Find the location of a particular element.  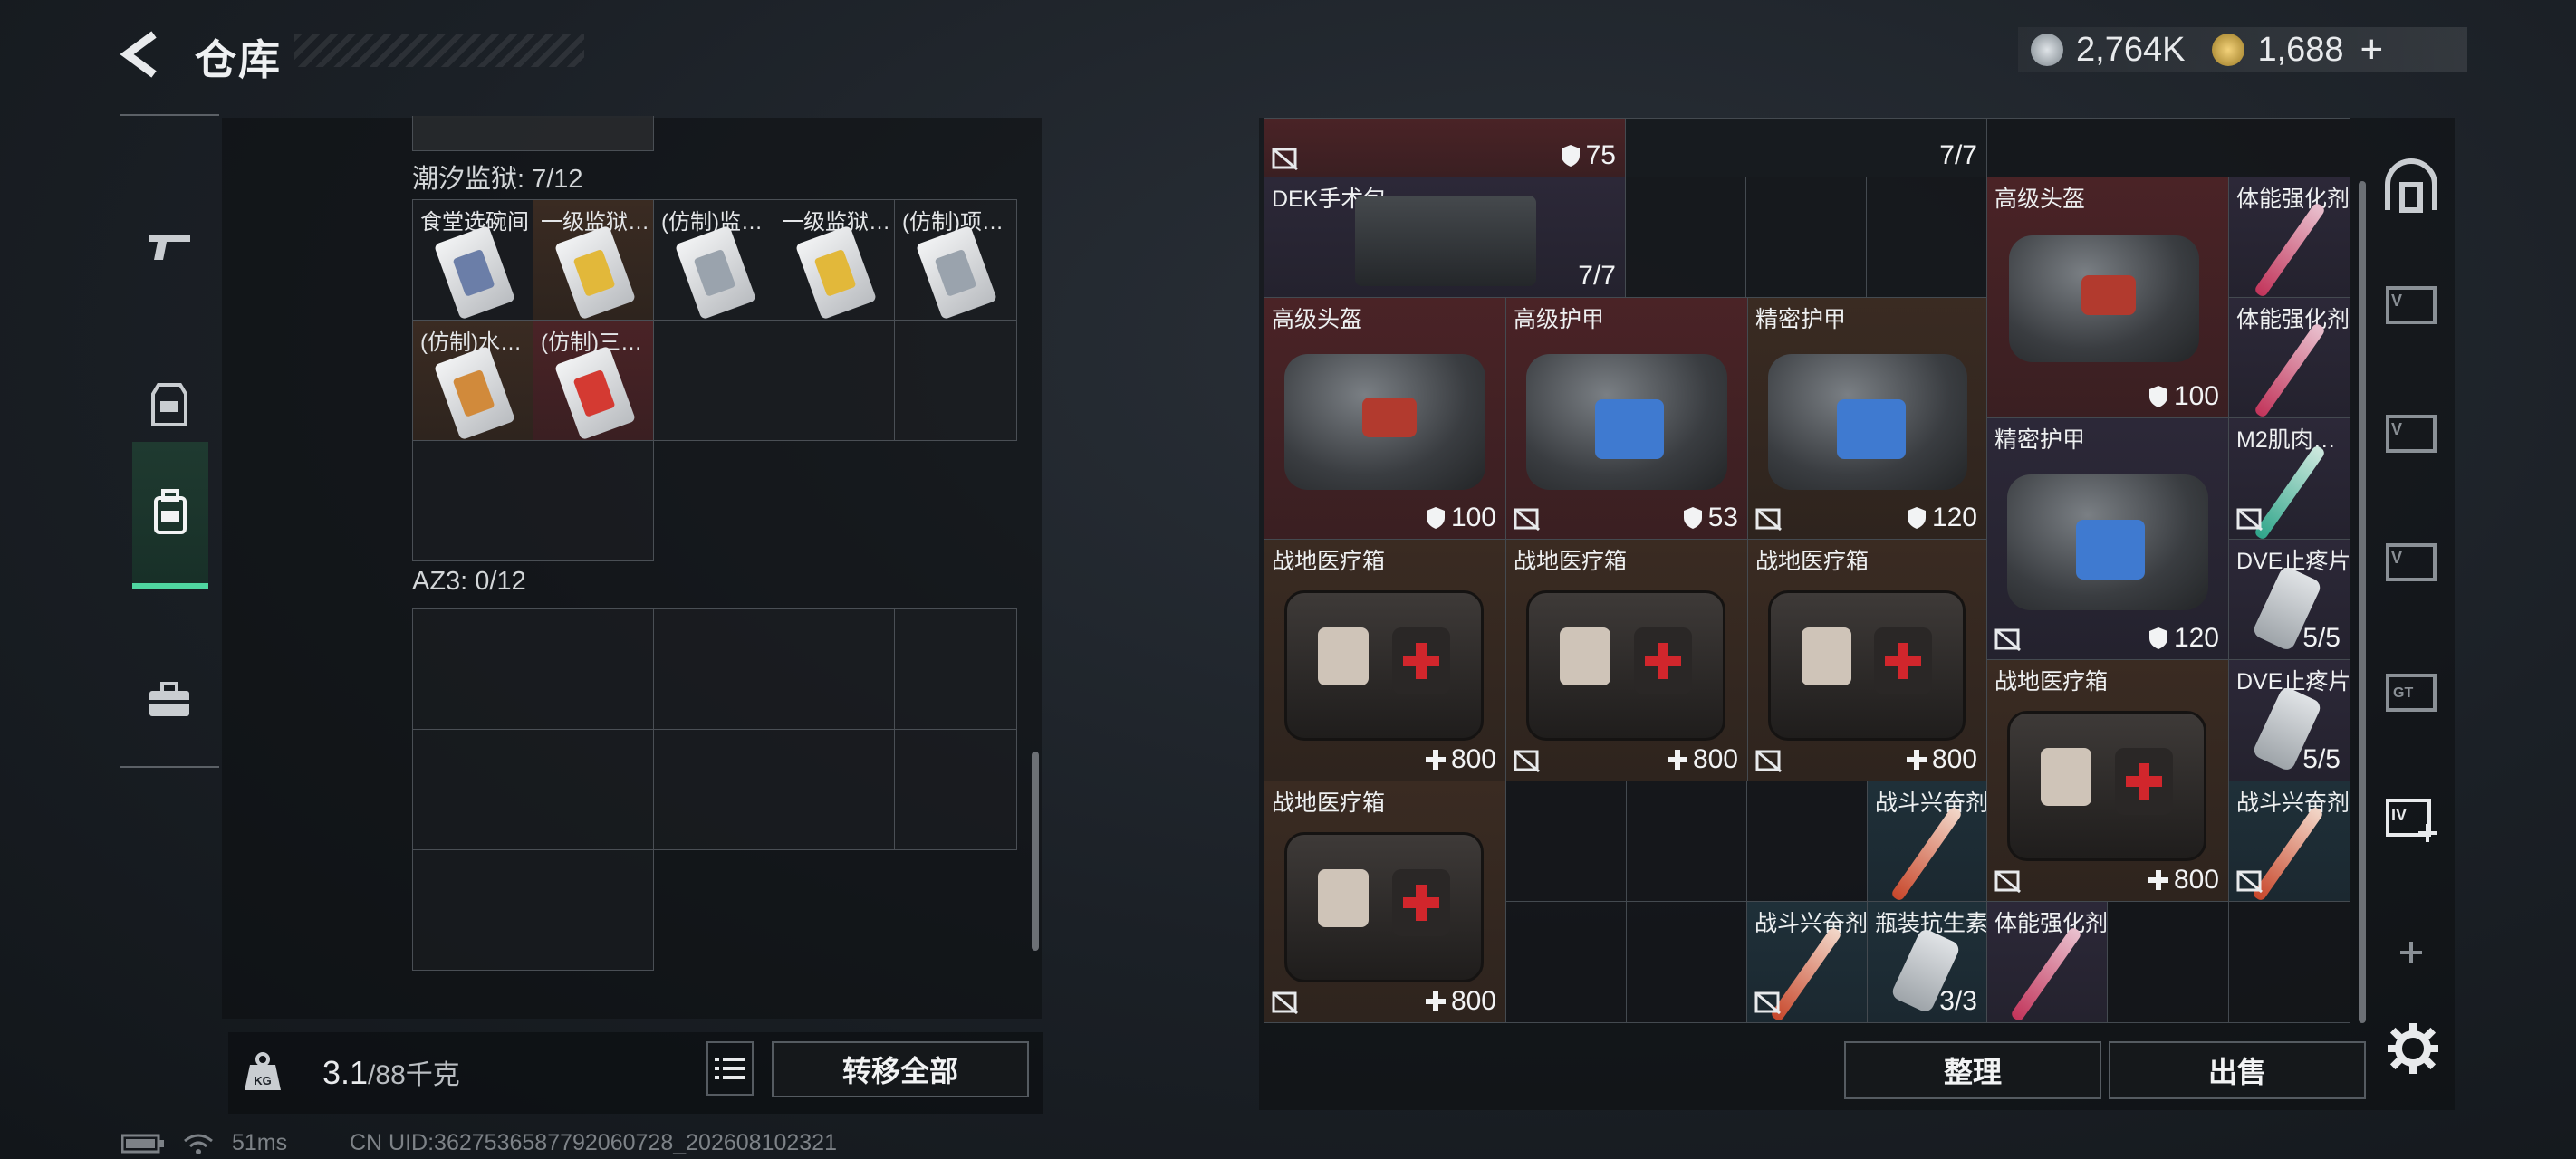

side-menu: V V V GT IV is located at coordinates (2411, 579).